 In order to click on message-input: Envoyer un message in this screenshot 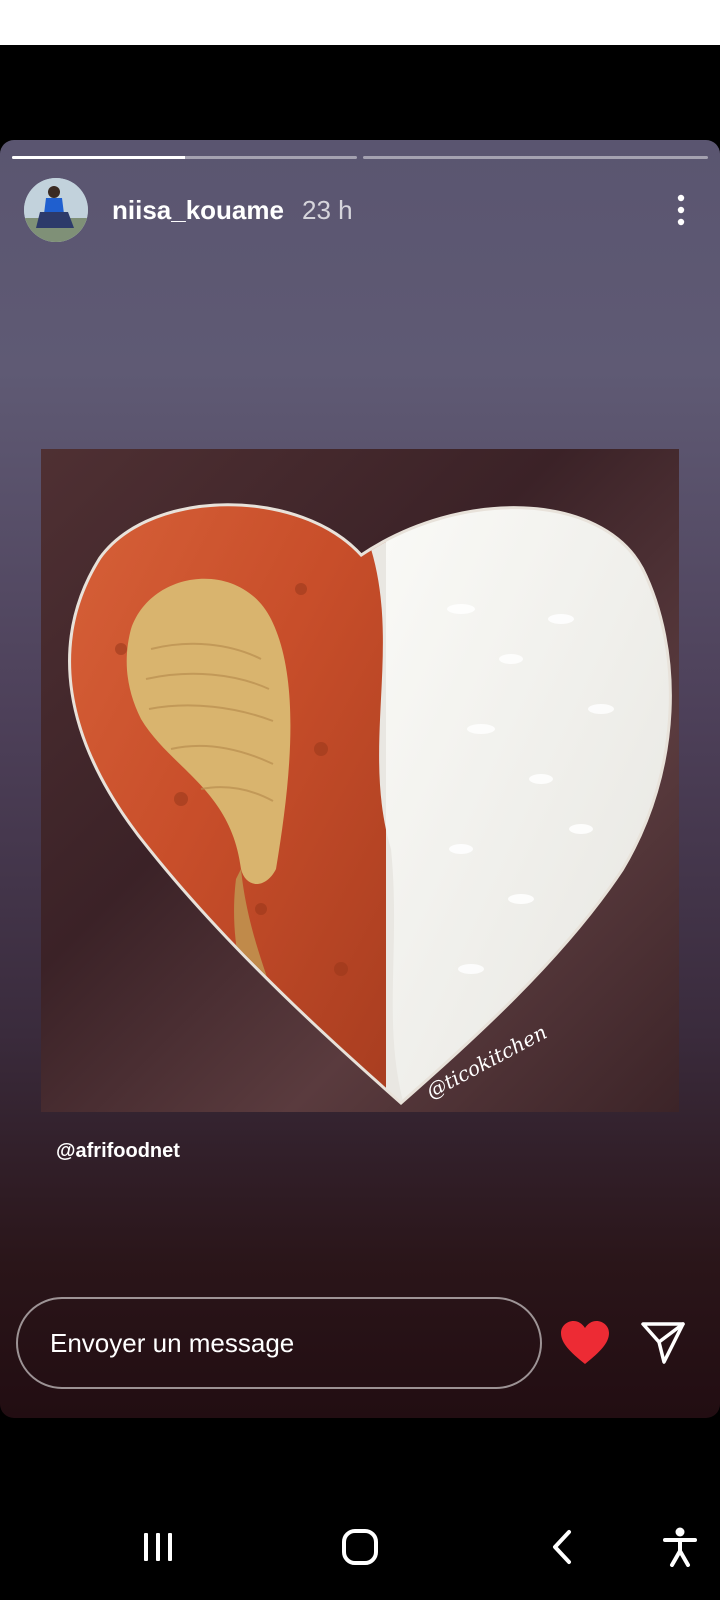, I will do `click(279, 1343)`.